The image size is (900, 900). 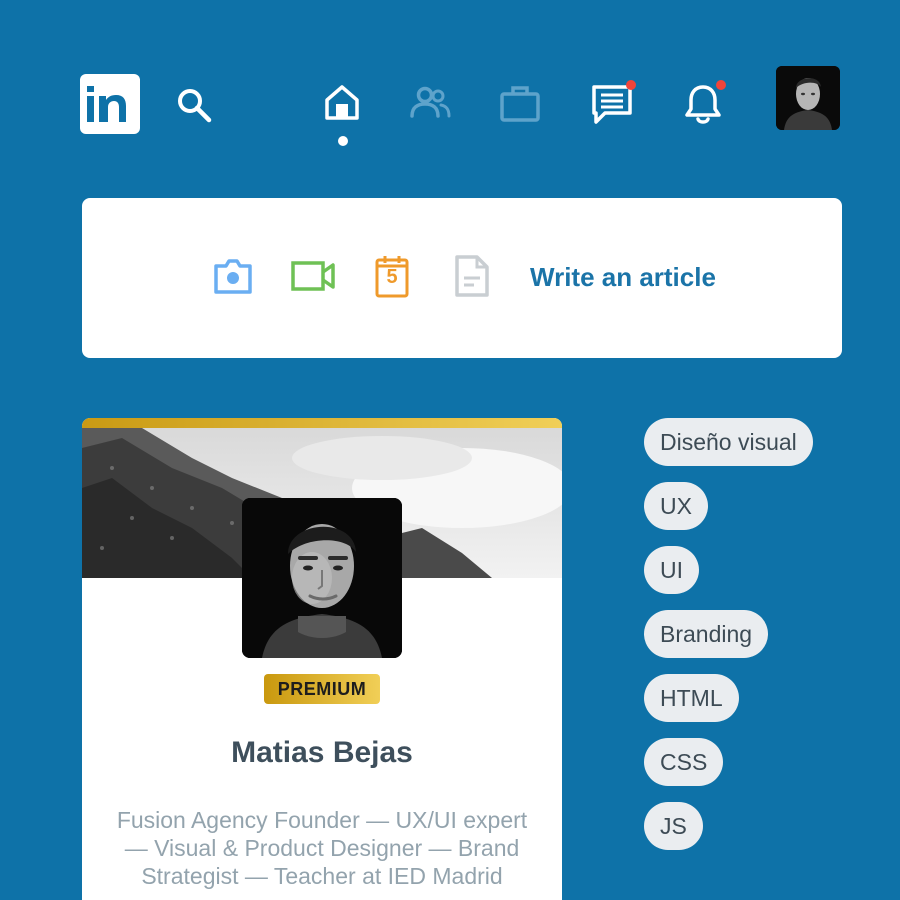 What do you see at coordinates (691, 698) in the screenshot?
I see `skill-tag: HTML` at bounding box center [691, 698].